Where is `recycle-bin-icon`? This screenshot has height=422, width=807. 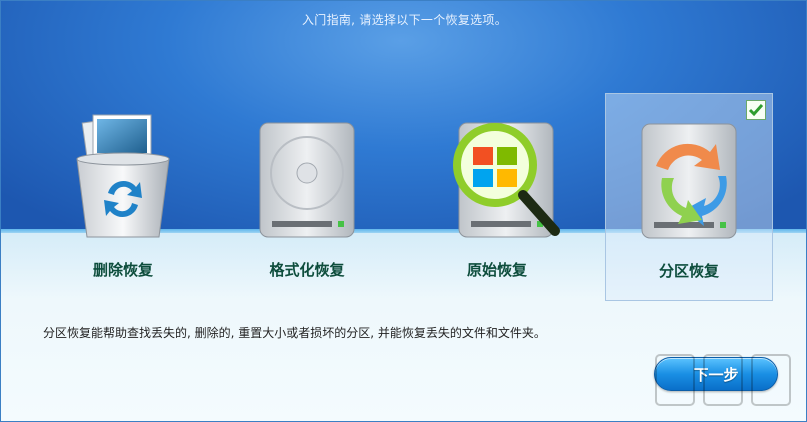 recycle-bin-icon is located at coordinates (123, 176).